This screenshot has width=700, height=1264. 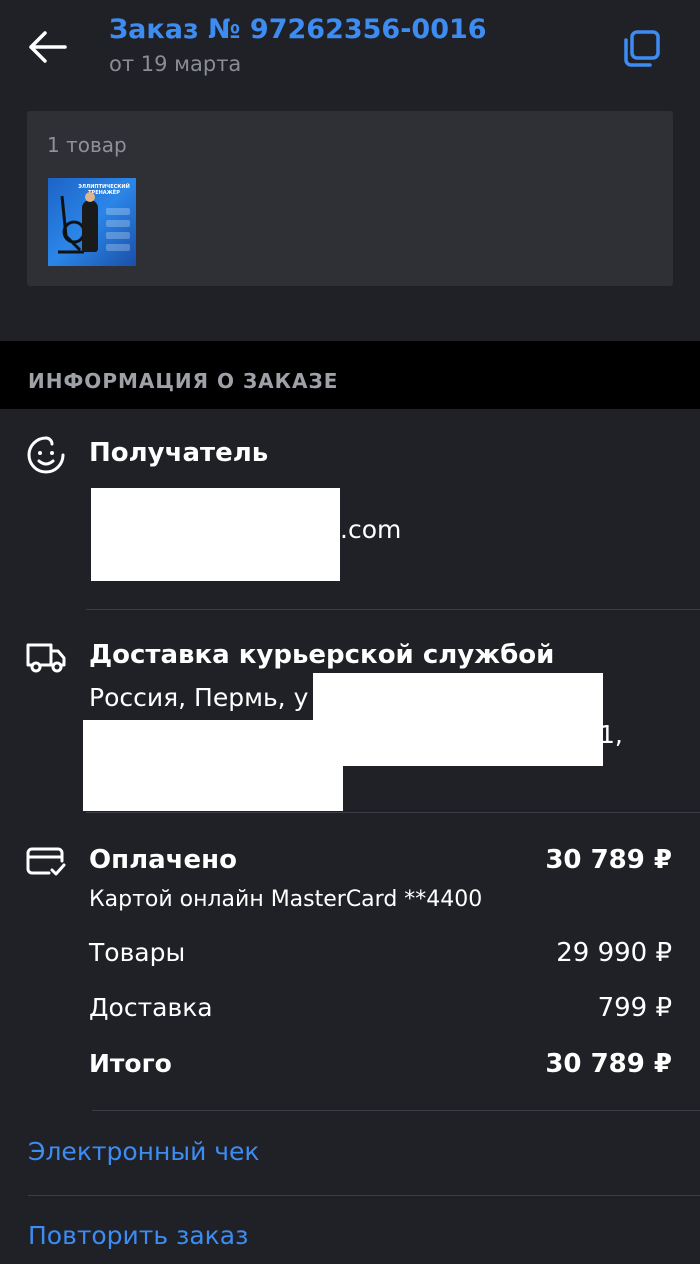 What do you see at coordinates (350, 50) in the screenshot?
I see `app-header: Заказ № 97262356-0016 от 19 марта` at bounding box center [350, 50].